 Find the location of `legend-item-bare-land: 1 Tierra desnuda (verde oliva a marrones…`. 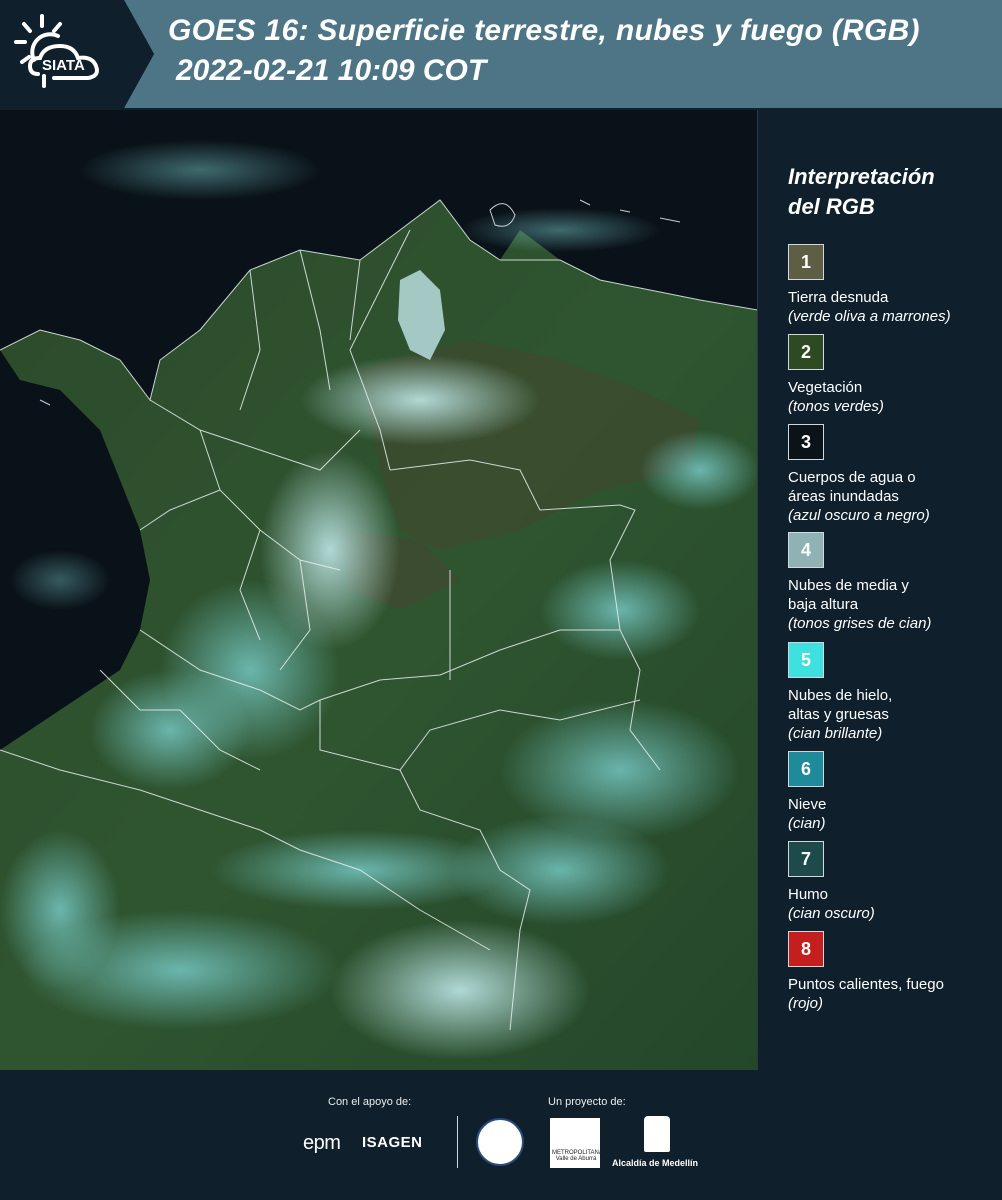

legend-item-bare-land: 1 Tierra desnuda (verde oliva a marrones… is located at coordinates (893, 285).